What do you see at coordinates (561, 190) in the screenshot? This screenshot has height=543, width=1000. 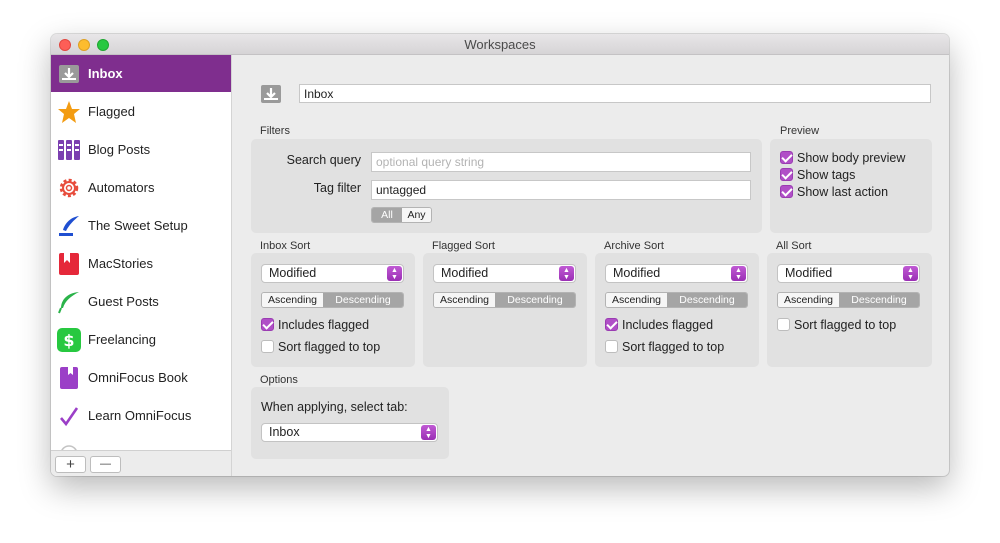 I see `tag-filter-input: untagged` at bounding box center [561, 190].